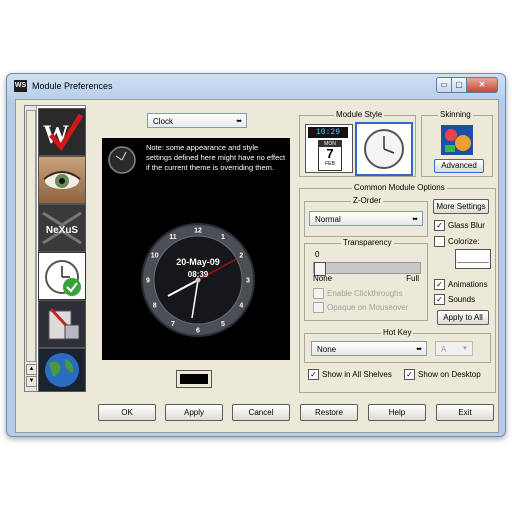 This screenshot has height=512, width=512. Describe the element at coordinates (163, 121) in the screenshot. I see `module-select-value: Clock` at that location.